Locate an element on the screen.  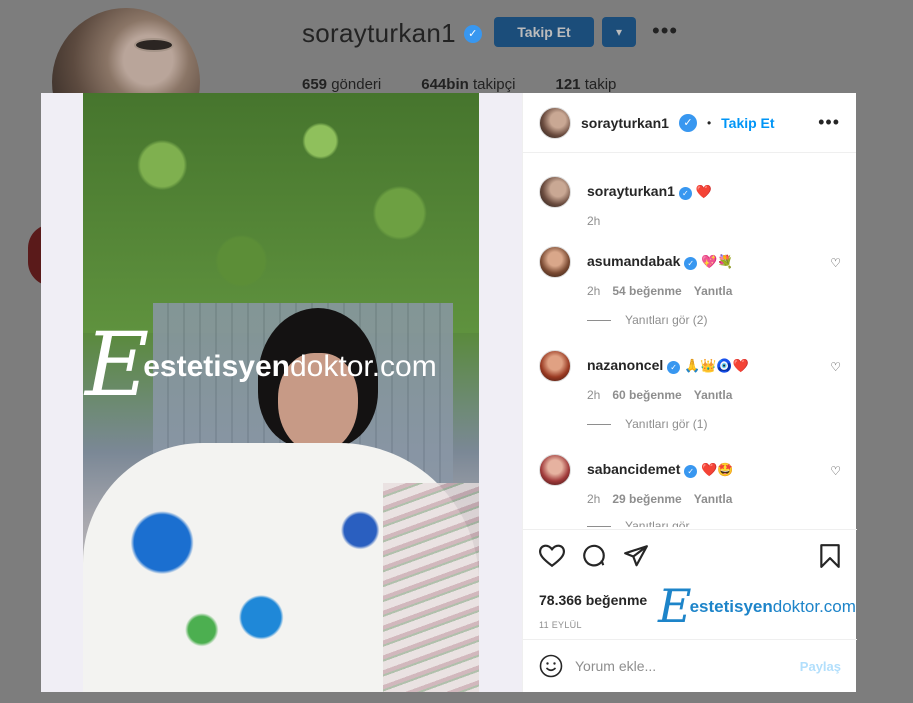
caption-avatar is located at coordinates (555, 192).